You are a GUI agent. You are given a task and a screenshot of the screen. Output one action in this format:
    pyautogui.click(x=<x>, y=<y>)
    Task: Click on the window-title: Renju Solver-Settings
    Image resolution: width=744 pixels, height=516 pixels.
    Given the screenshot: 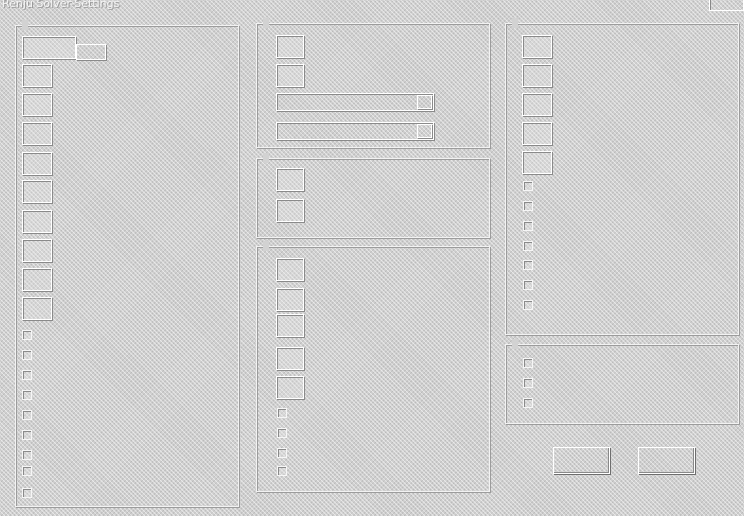 What is the action you would take?
    pyautogui.click(x=61, y=5)
    